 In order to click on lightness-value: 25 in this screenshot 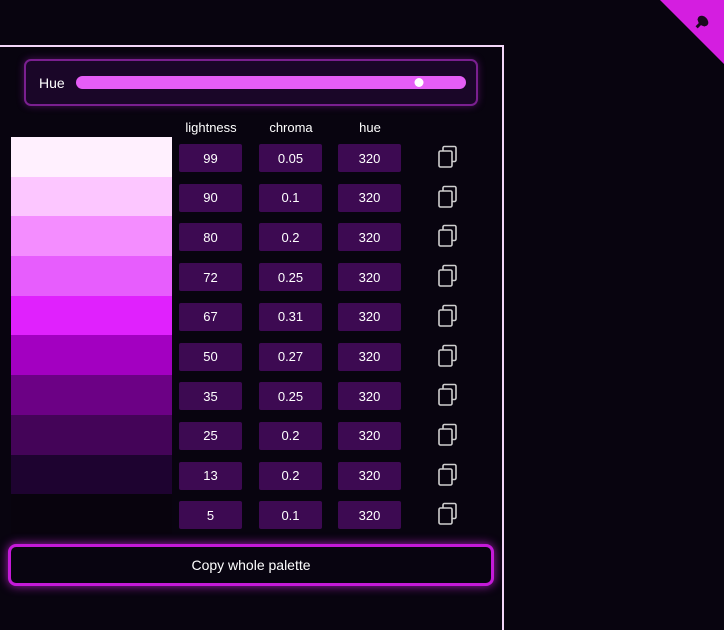, I will do `click(210, 435)`.